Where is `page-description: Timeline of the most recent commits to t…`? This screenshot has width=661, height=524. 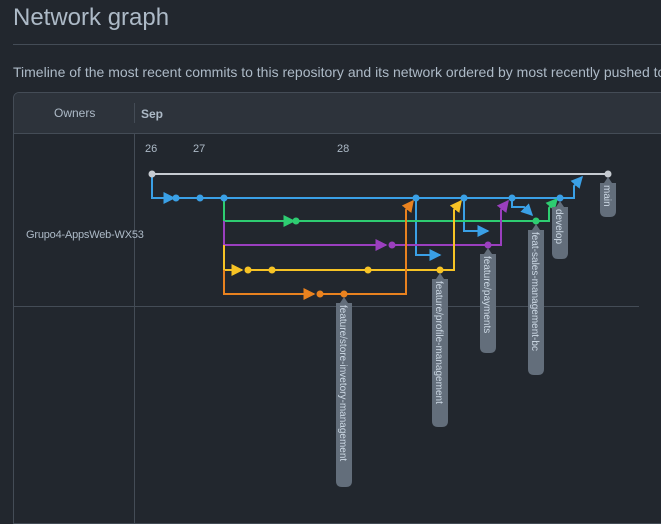 page-description: Timeline of the most recent commits to t… is located at coordinates (337, 72).